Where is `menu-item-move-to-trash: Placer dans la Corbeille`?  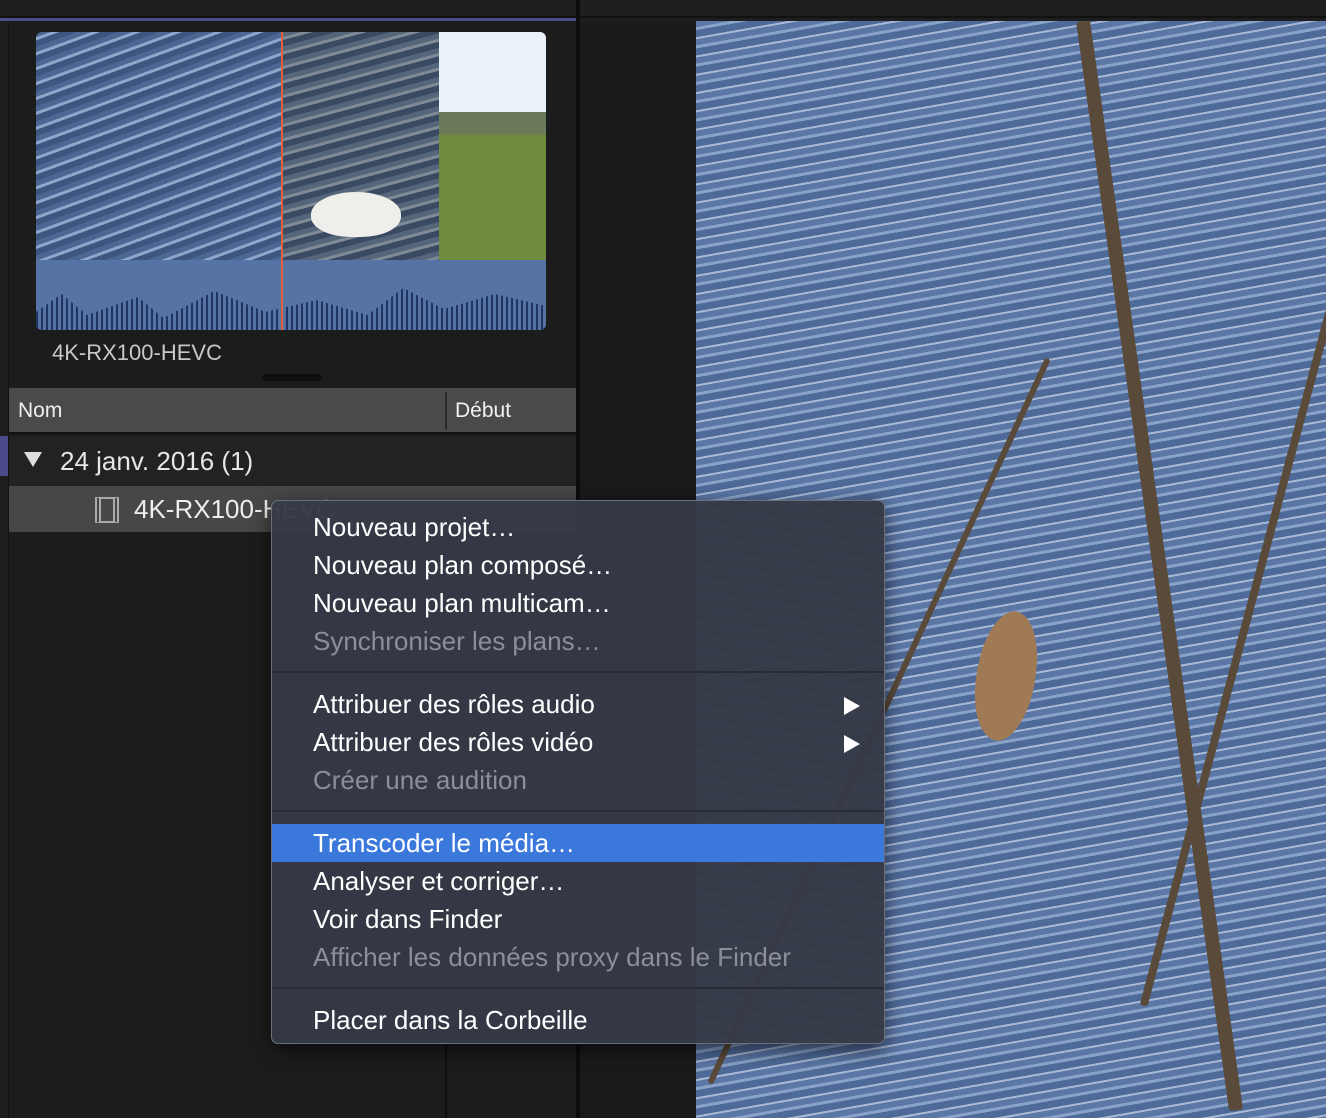
menu-item-move-to-trash: Placer dans la Corbeille is located at coordinates (578, 1020).